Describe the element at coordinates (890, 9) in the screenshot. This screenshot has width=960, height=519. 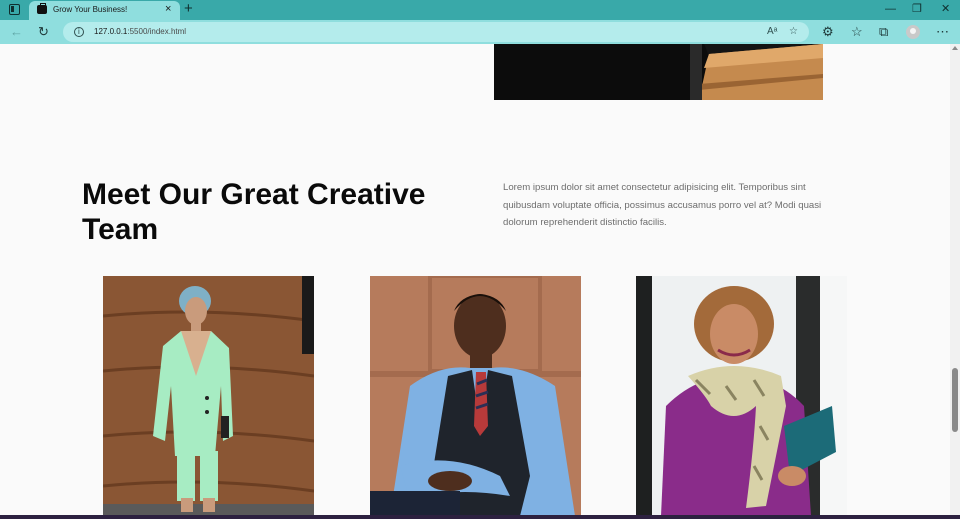
I see `minimize-icon: —` at that location.